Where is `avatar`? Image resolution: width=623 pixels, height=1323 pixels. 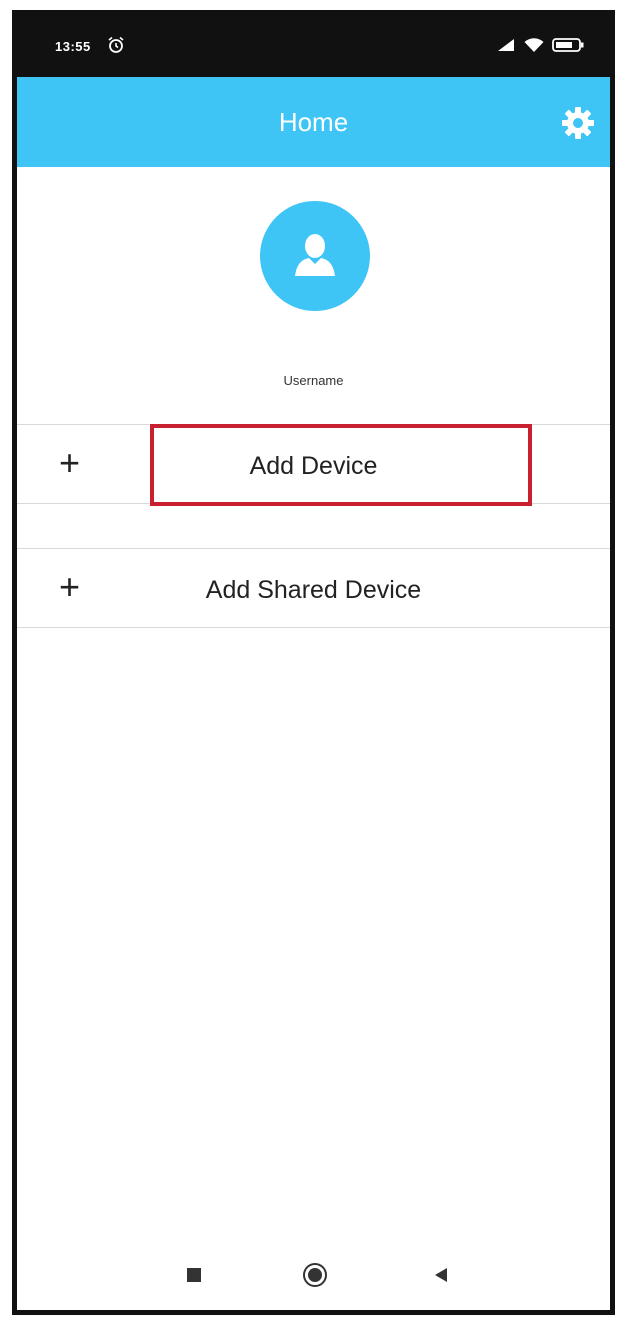 avatar is located at coordinates (315, 256).